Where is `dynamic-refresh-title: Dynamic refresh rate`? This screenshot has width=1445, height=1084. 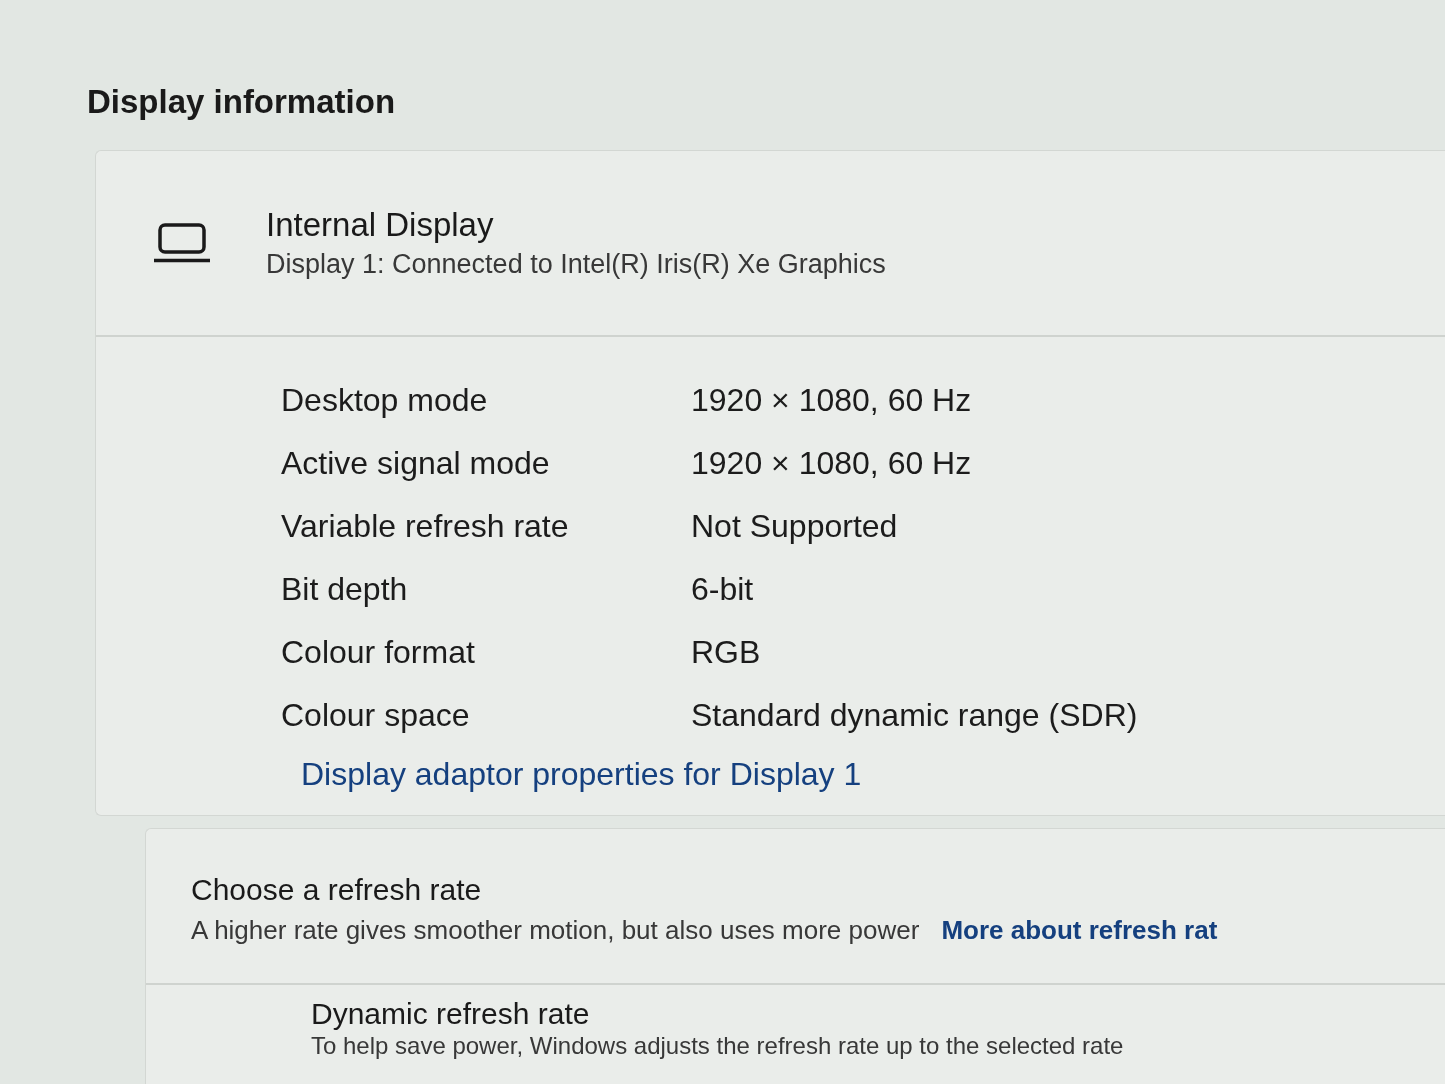 dynamic-refresh-title: Dynamic refresh rate is located at coordinates (450, 1014).